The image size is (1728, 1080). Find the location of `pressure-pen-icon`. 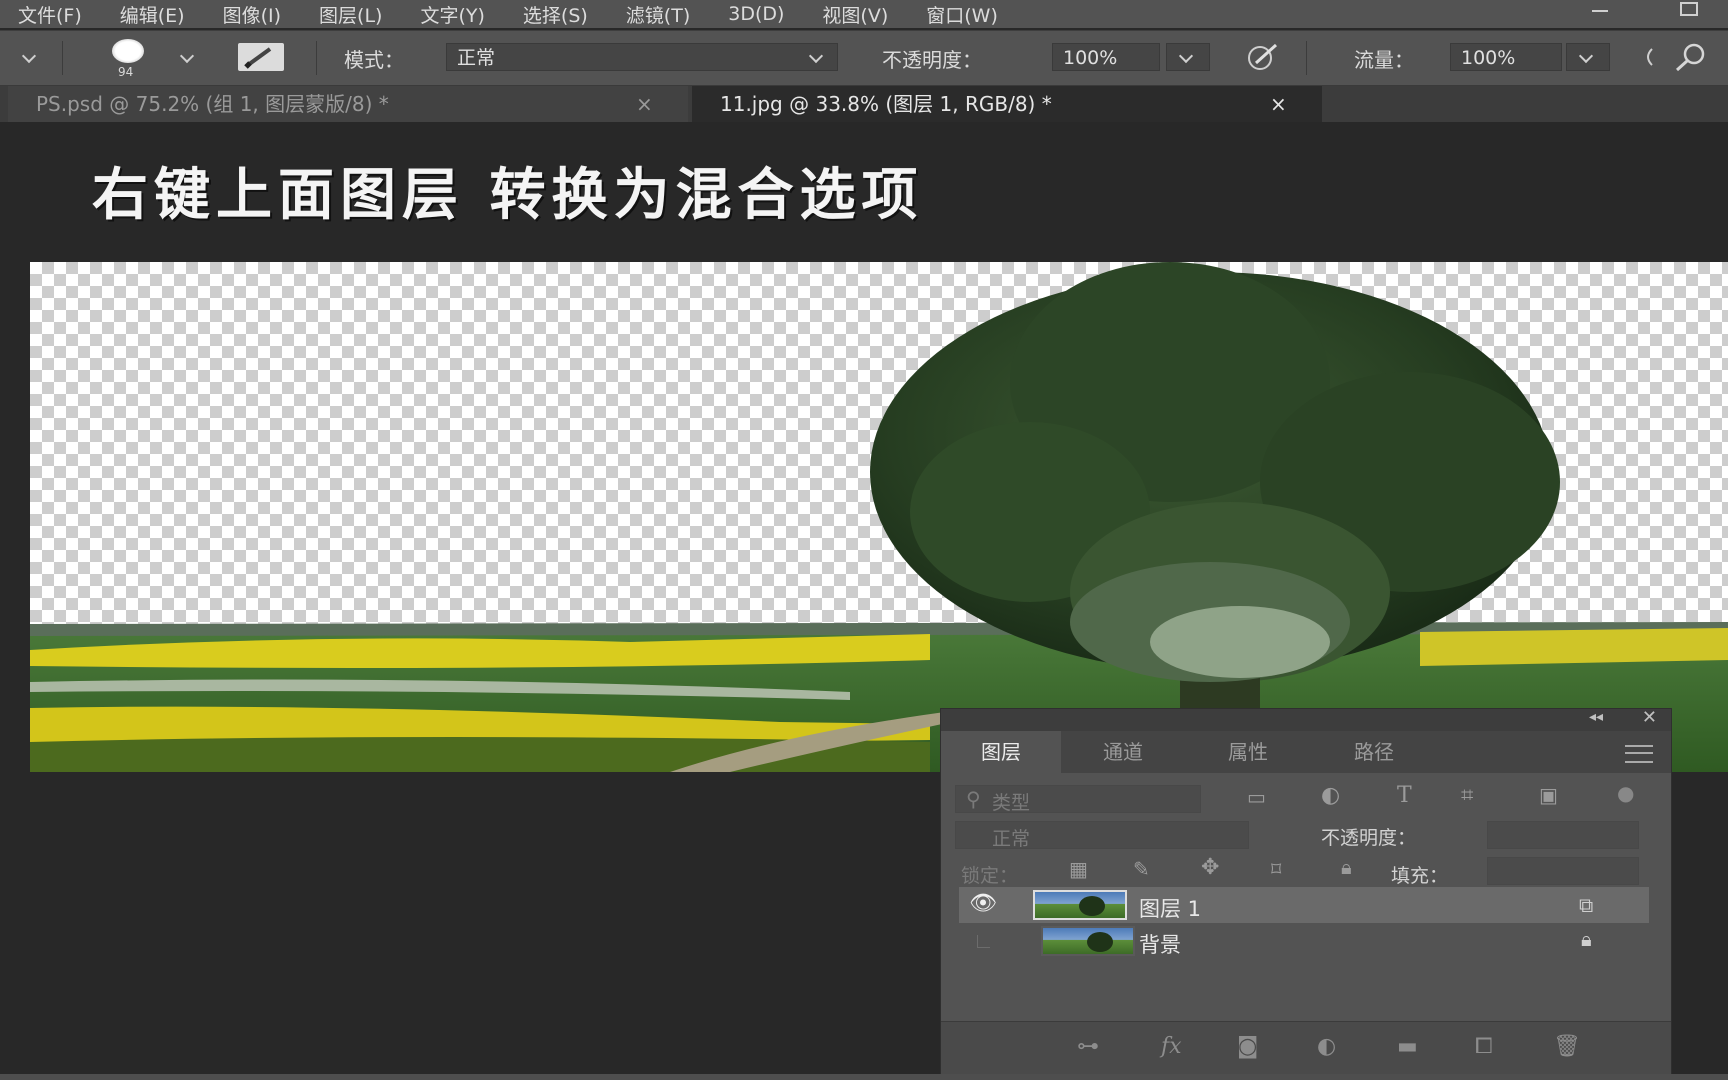

pressure-pen-icon is located at coordinates (1263, 56).